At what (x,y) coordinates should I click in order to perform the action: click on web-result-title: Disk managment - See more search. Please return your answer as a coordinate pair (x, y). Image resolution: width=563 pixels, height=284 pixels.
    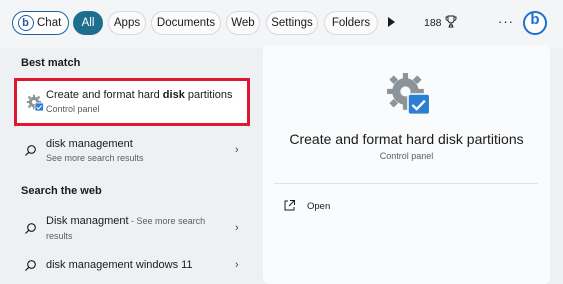
    Looking at the image, I should click on (126, 221).